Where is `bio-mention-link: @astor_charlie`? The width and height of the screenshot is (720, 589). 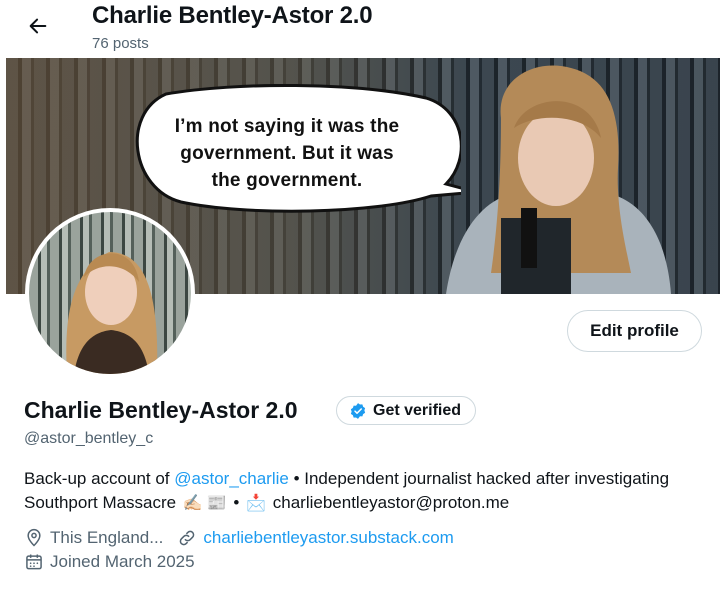 bio-mention-link: @astor_charlie is located at coordinates (231, 478).